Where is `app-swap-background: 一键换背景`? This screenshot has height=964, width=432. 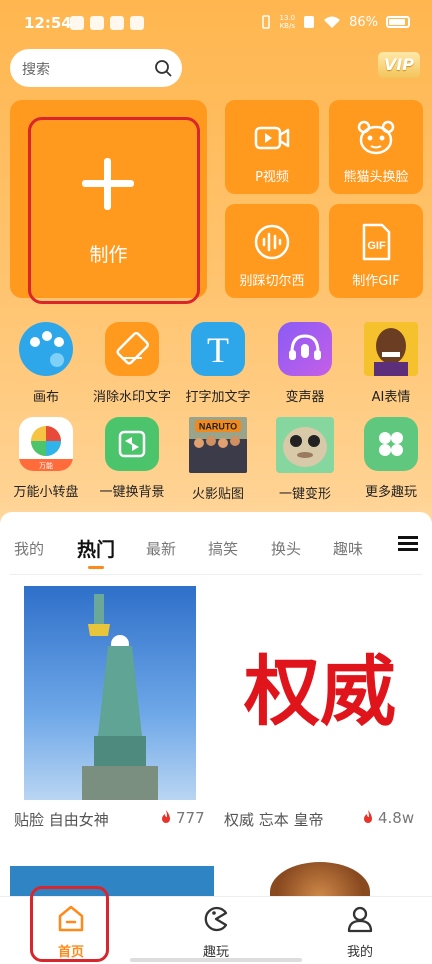
app-swap-background: 一键换背景 is located at coordinates (132, 458).